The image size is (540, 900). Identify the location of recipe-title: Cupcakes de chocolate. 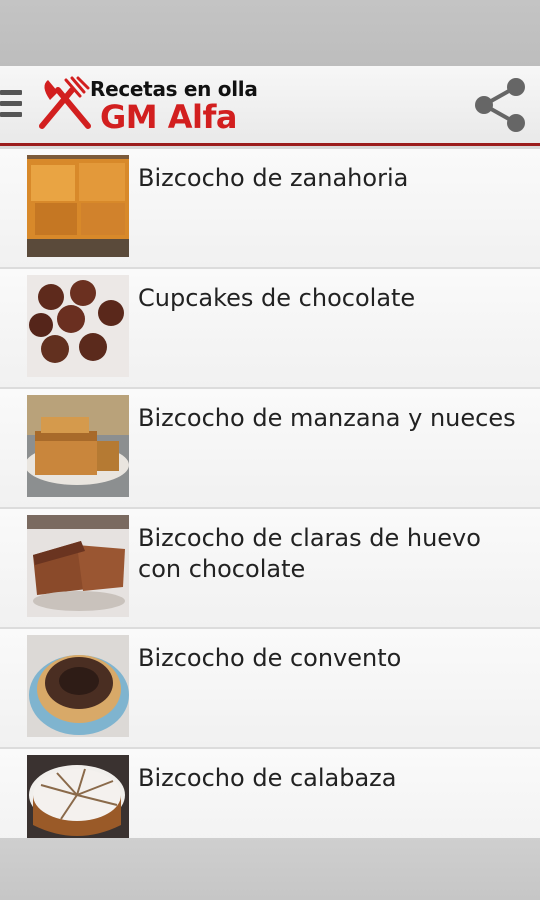
(277, 298).